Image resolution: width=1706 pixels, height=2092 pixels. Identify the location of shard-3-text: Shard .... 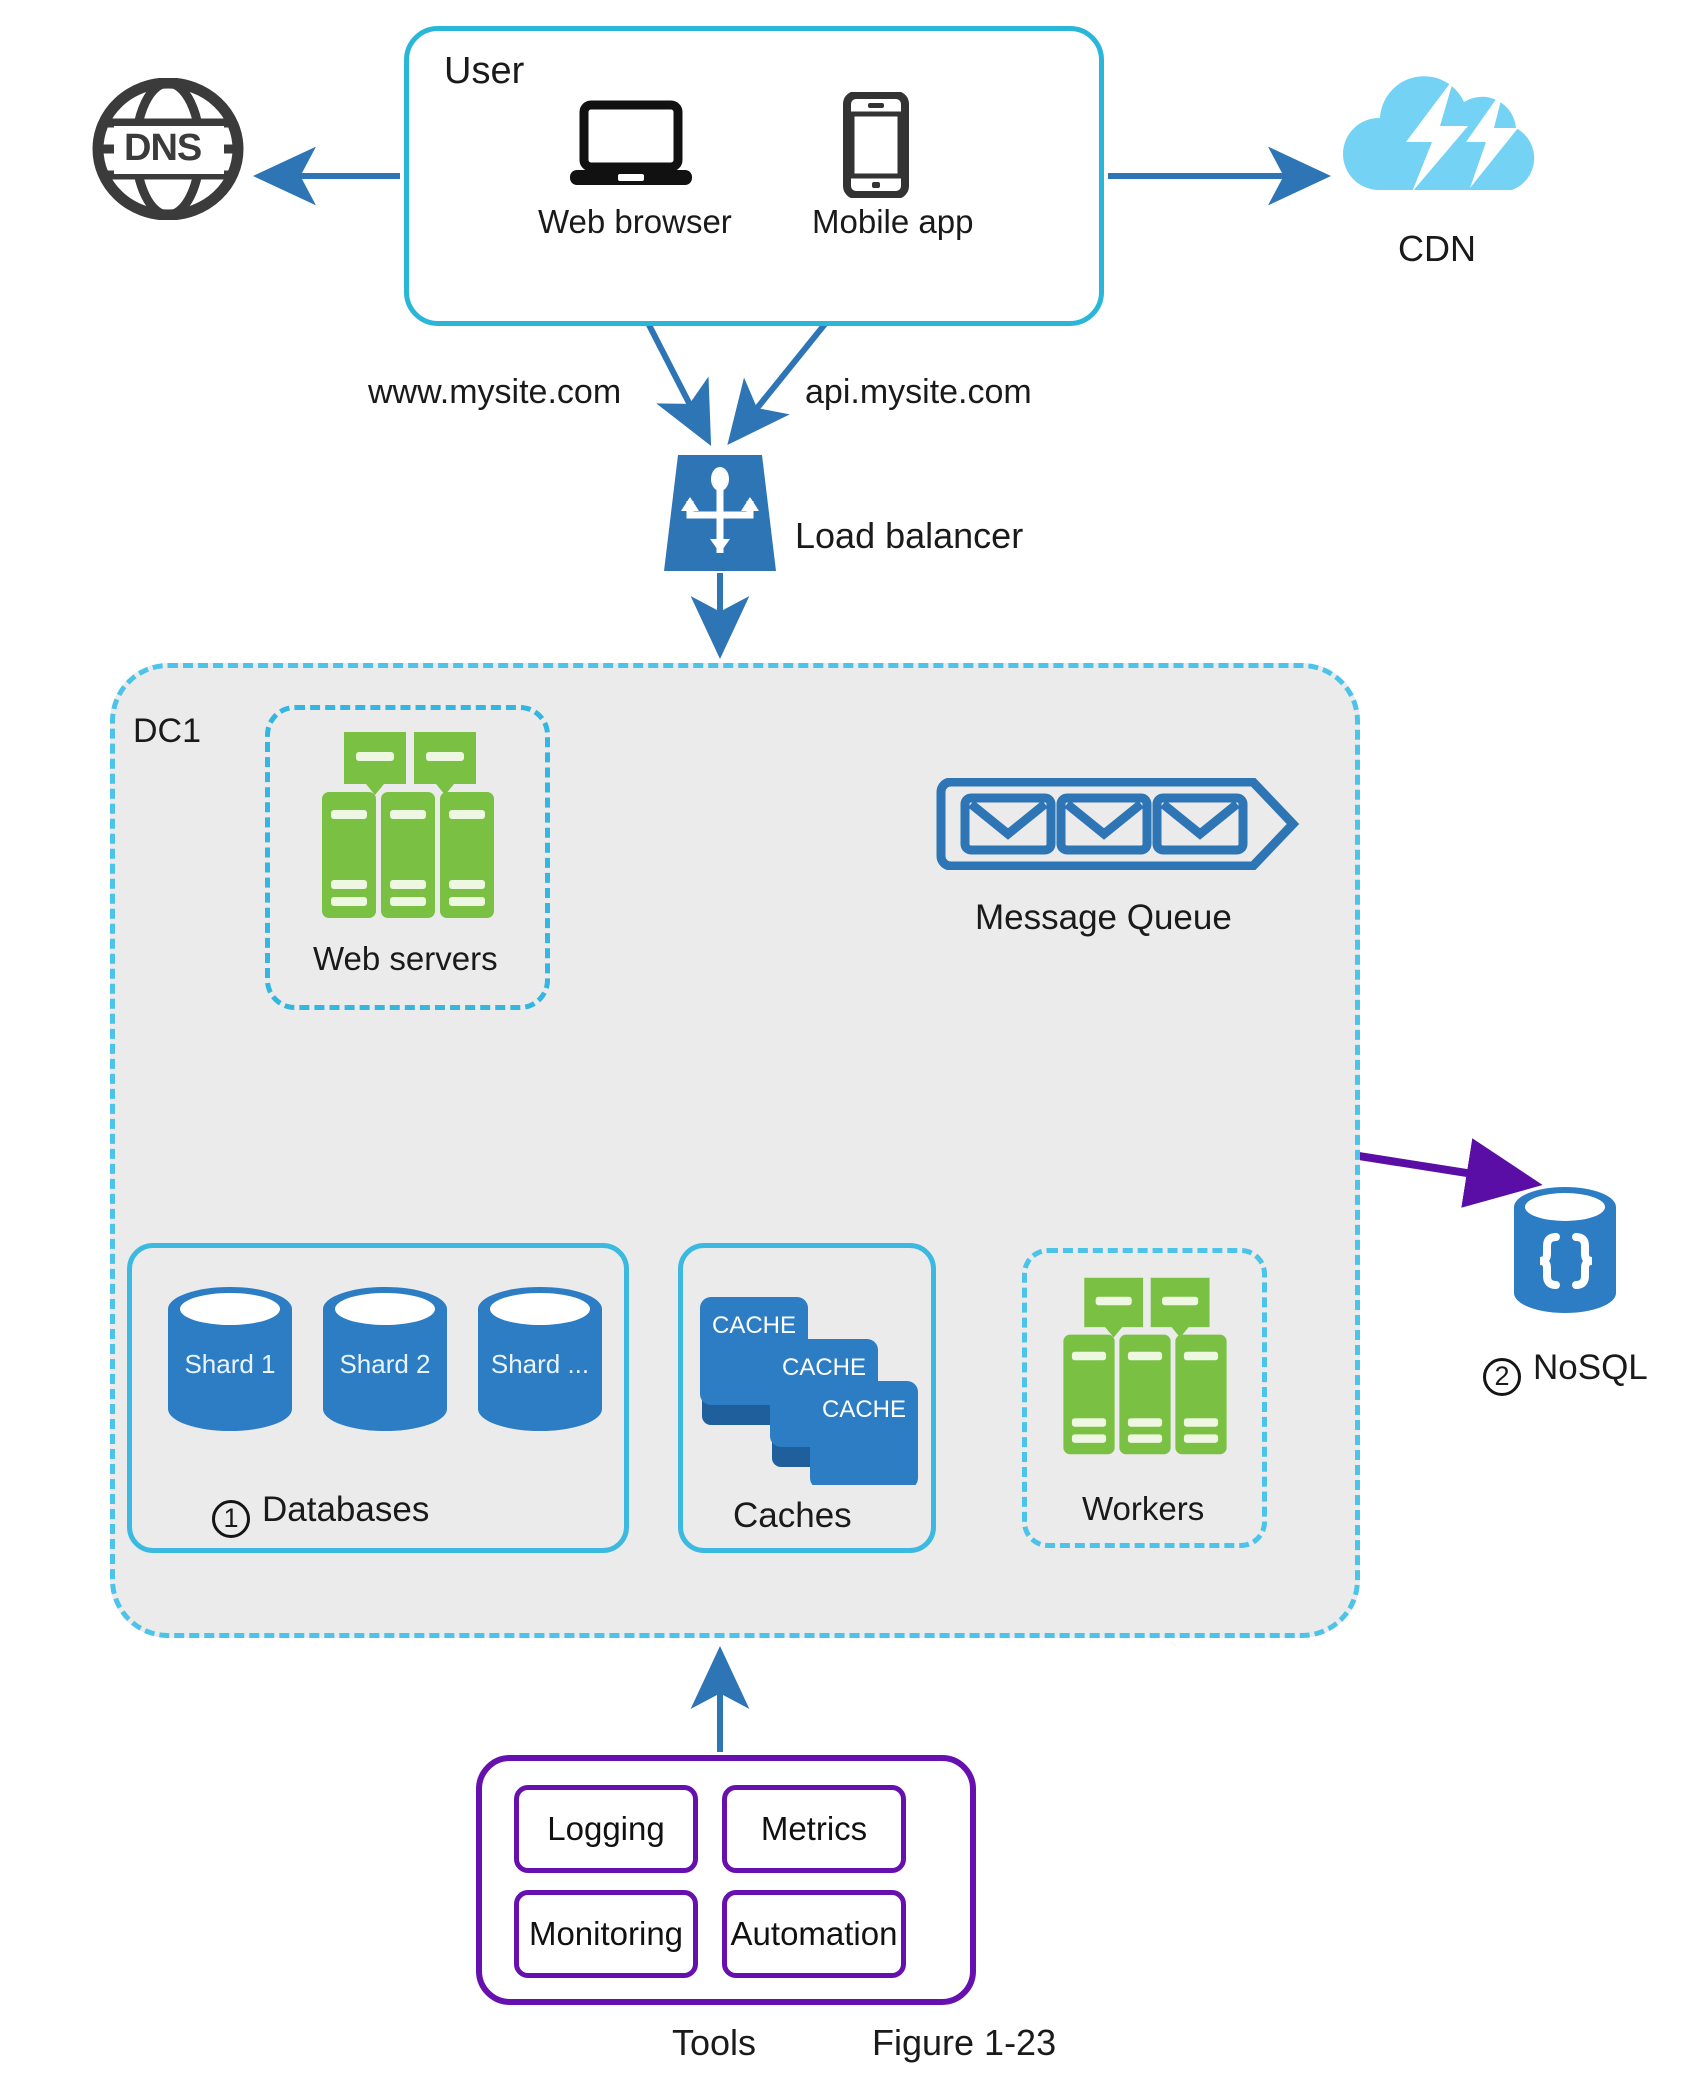
(540, 1364).